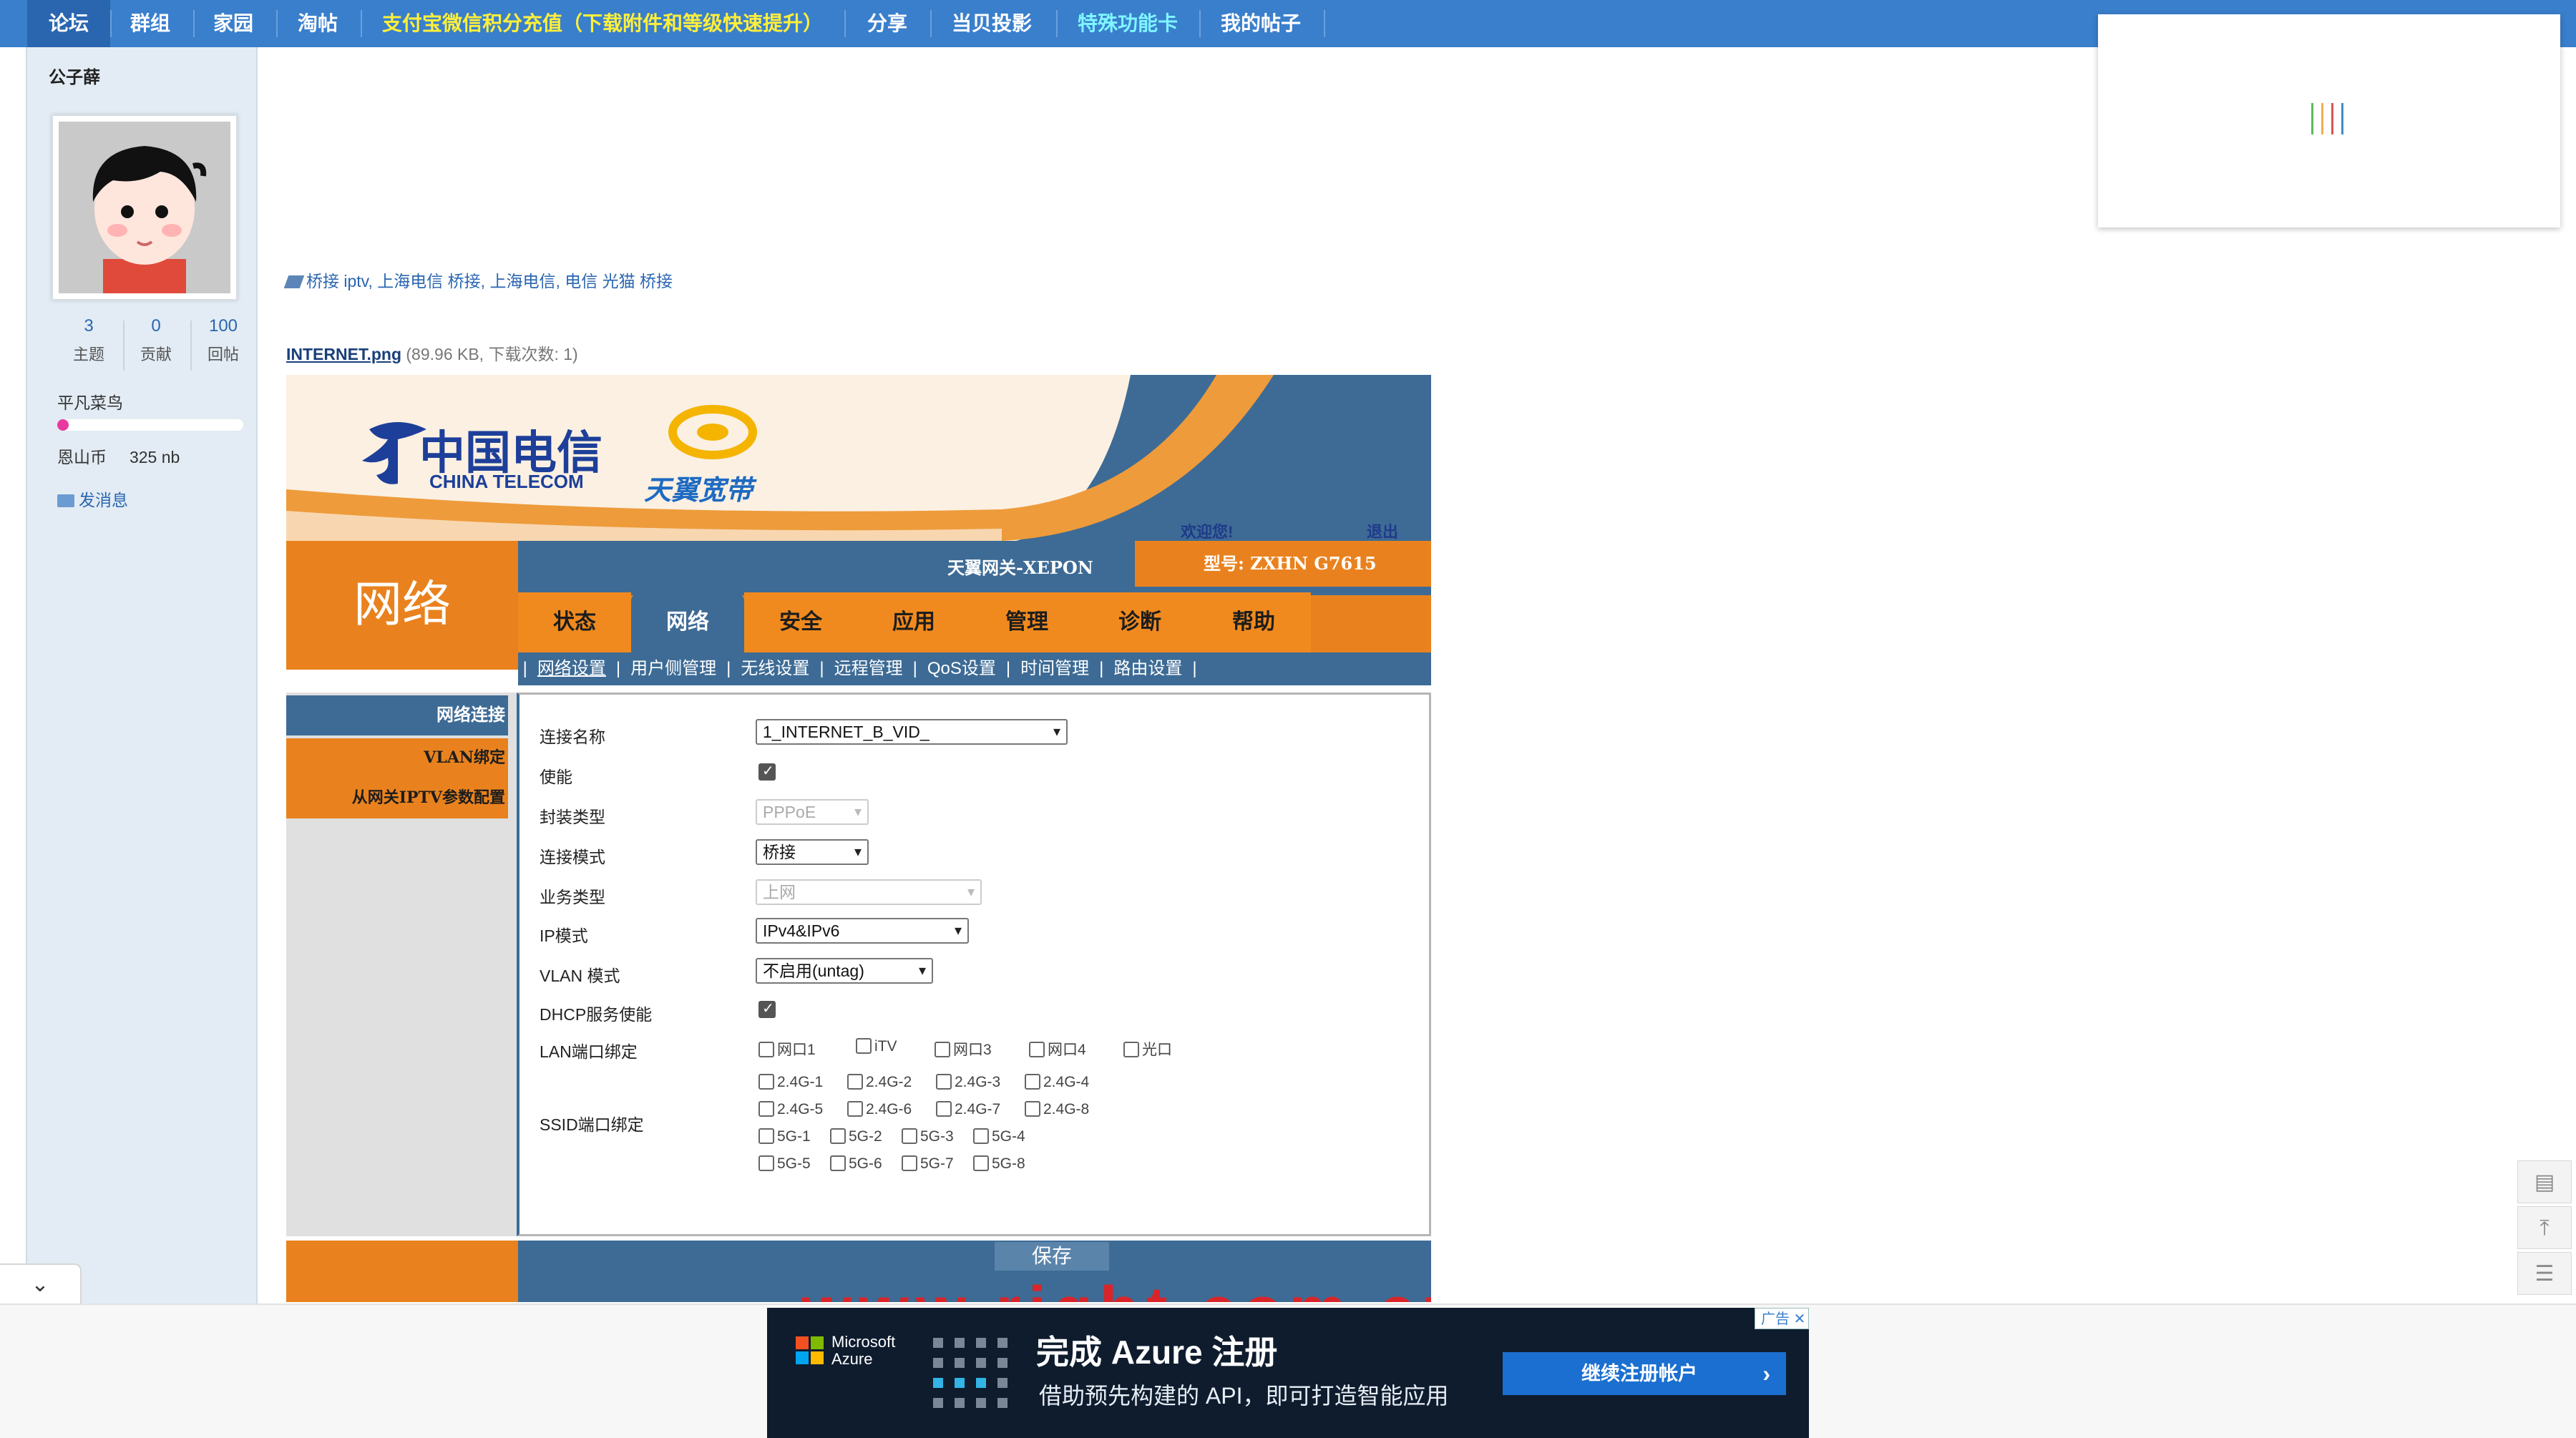  What do you see at coordinates (879, 1109) in the screenshot?
I see `ssid-checkbox: 2.4G-6` at bounding box center [879, 1109].